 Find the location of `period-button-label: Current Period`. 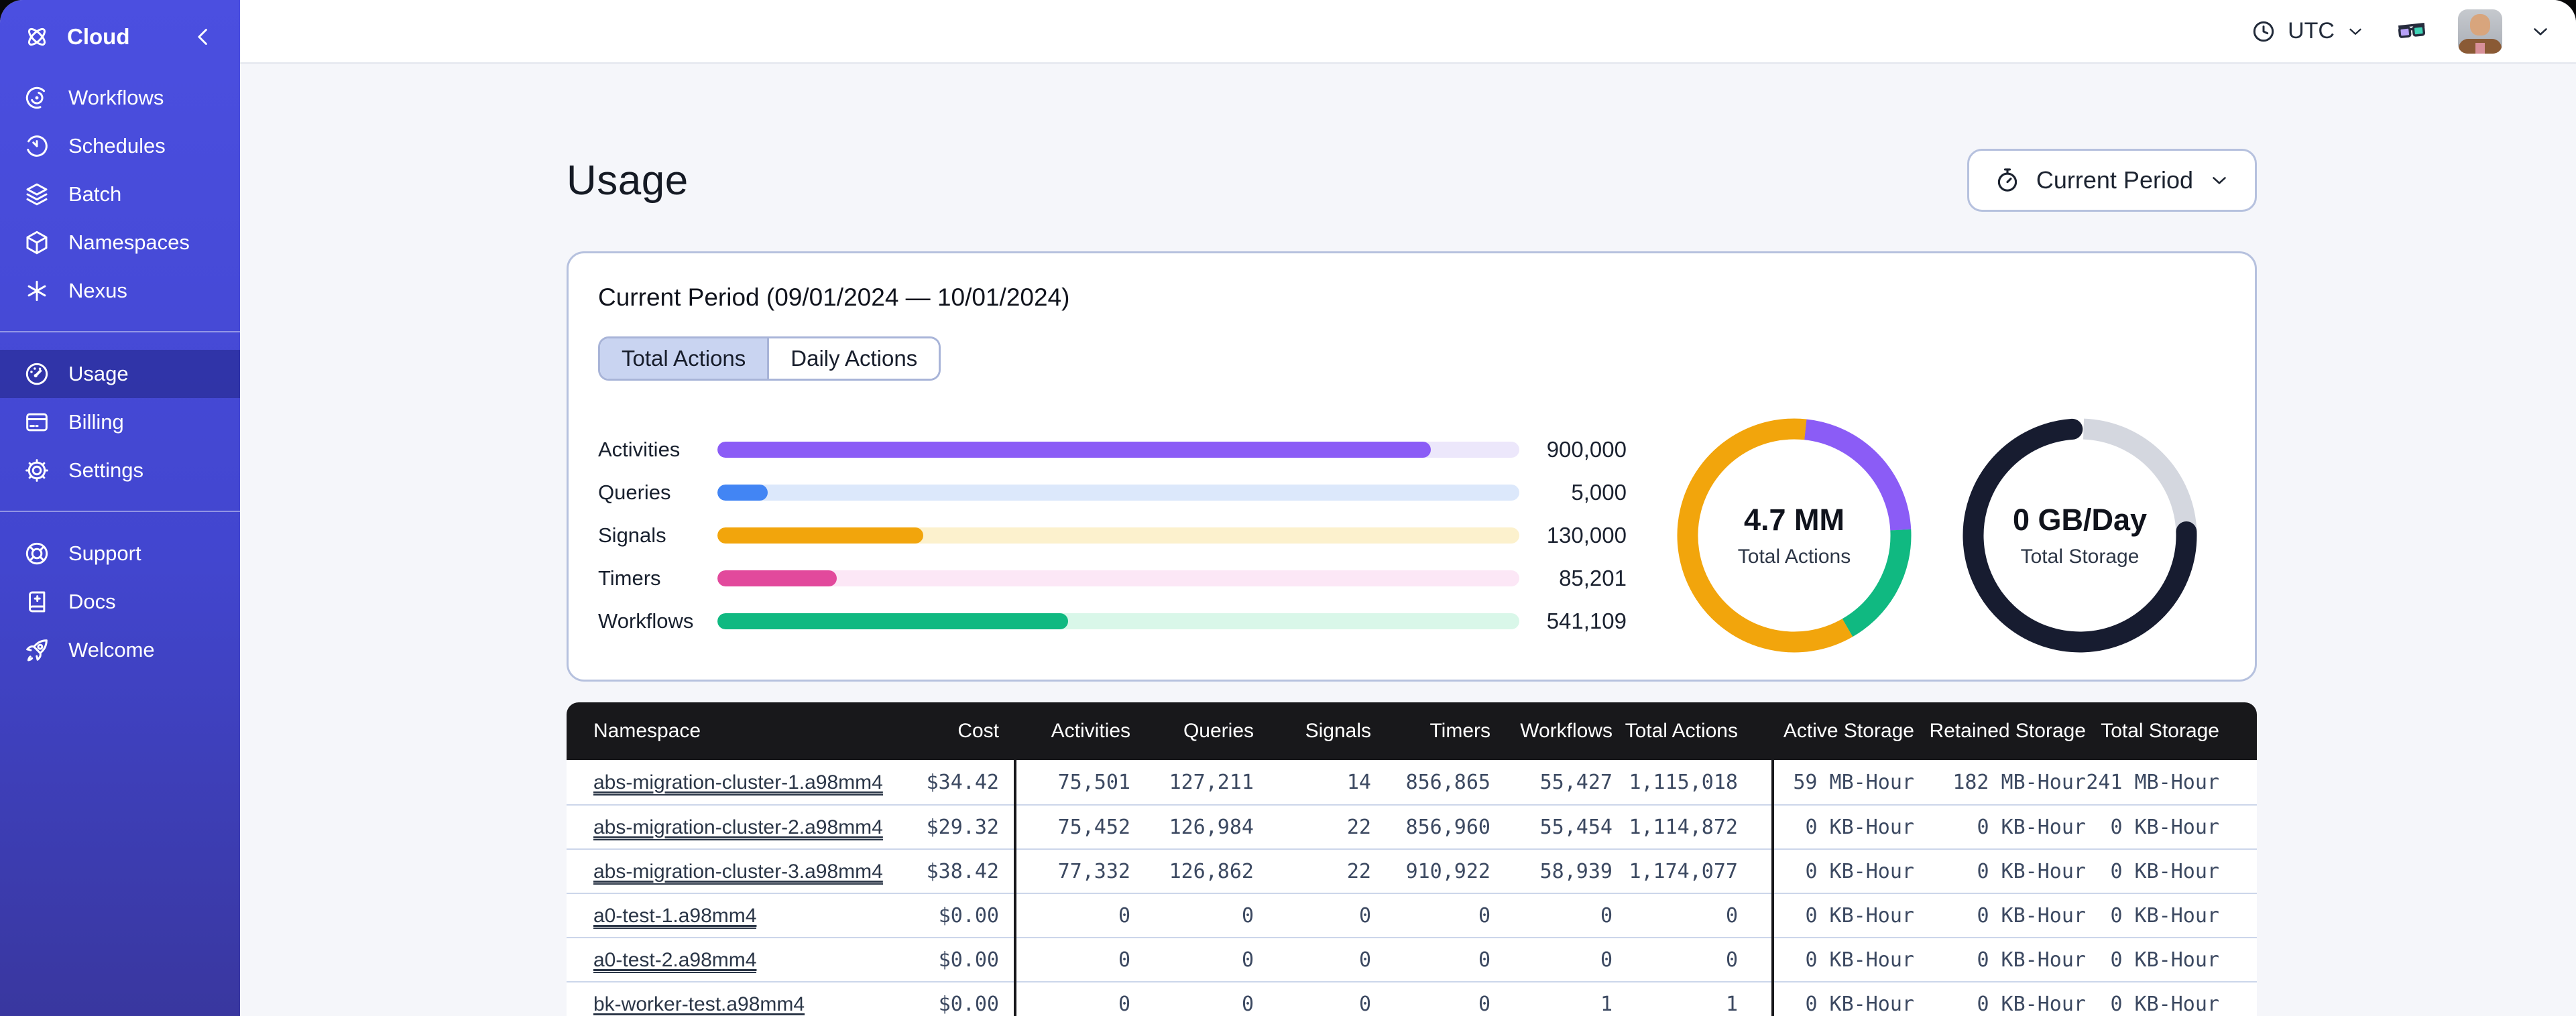

period-button-label: Current Period is located at coordinates (2114, 180).